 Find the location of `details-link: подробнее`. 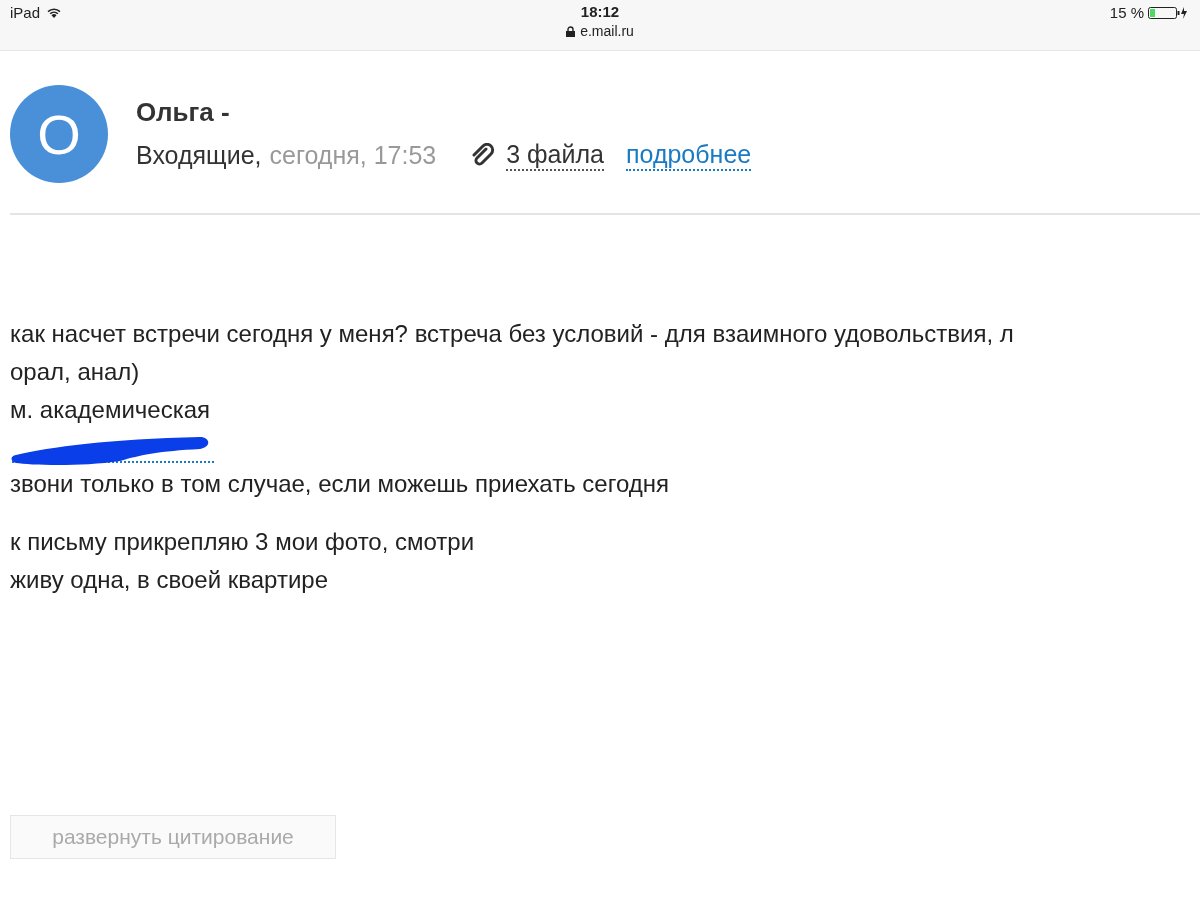

details-link: подробнее is located at coordinates (689, 155).